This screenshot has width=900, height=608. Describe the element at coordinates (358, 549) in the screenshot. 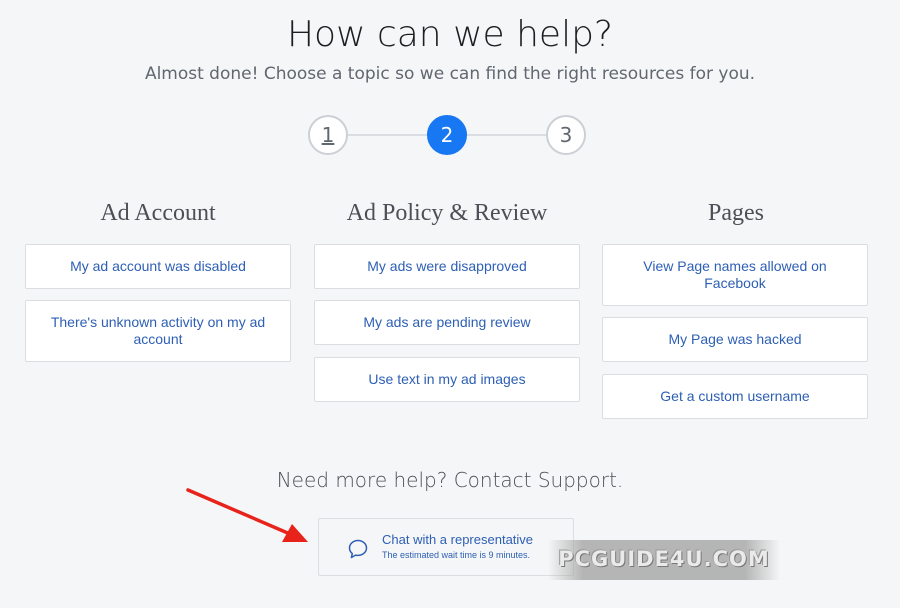

I see `chat-bubble-icon` at that location.